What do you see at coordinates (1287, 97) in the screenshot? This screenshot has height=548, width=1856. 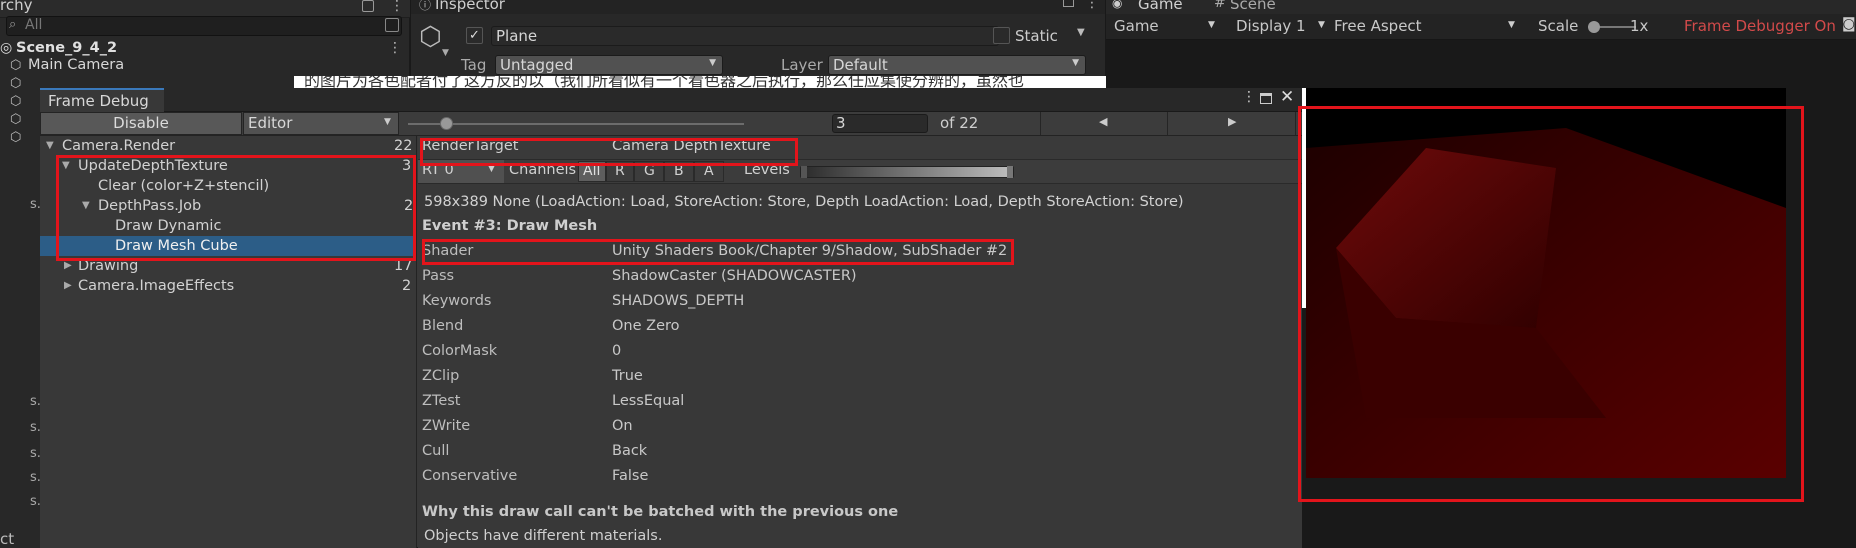 I see `close-icon: ✕` at bounding box center [1287, 97].